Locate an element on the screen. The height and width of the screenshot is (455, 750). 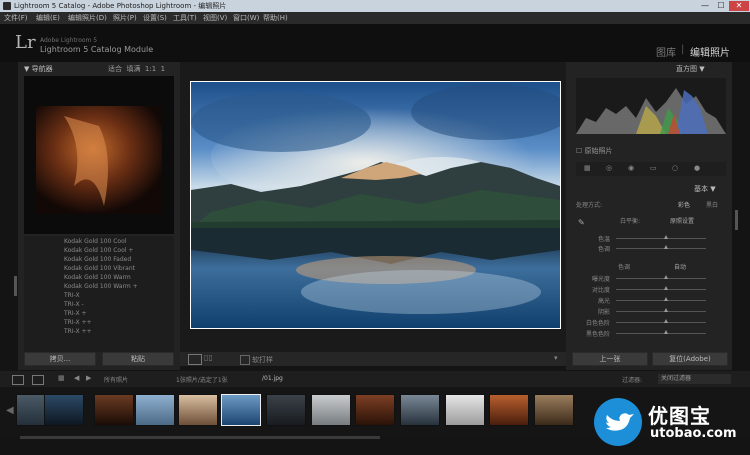
navigator-preview is located at coordinates (99, 155).